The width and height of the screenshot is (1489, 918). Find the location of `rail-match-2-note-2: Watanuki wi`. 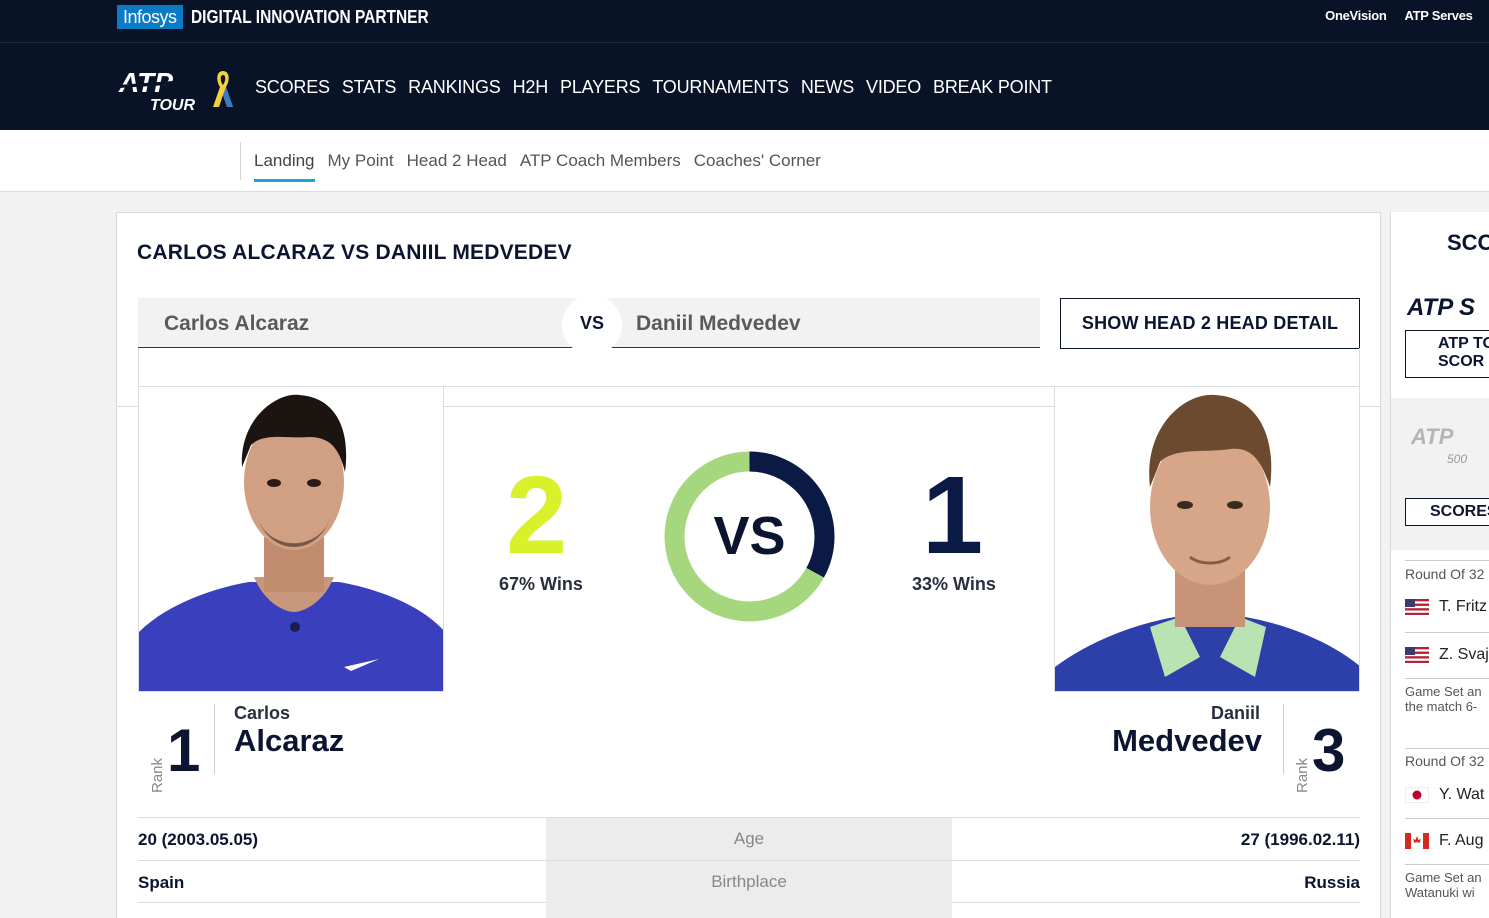

rail-match-2-note-2: Watanuki wi is located at coordinates (1440, 892).